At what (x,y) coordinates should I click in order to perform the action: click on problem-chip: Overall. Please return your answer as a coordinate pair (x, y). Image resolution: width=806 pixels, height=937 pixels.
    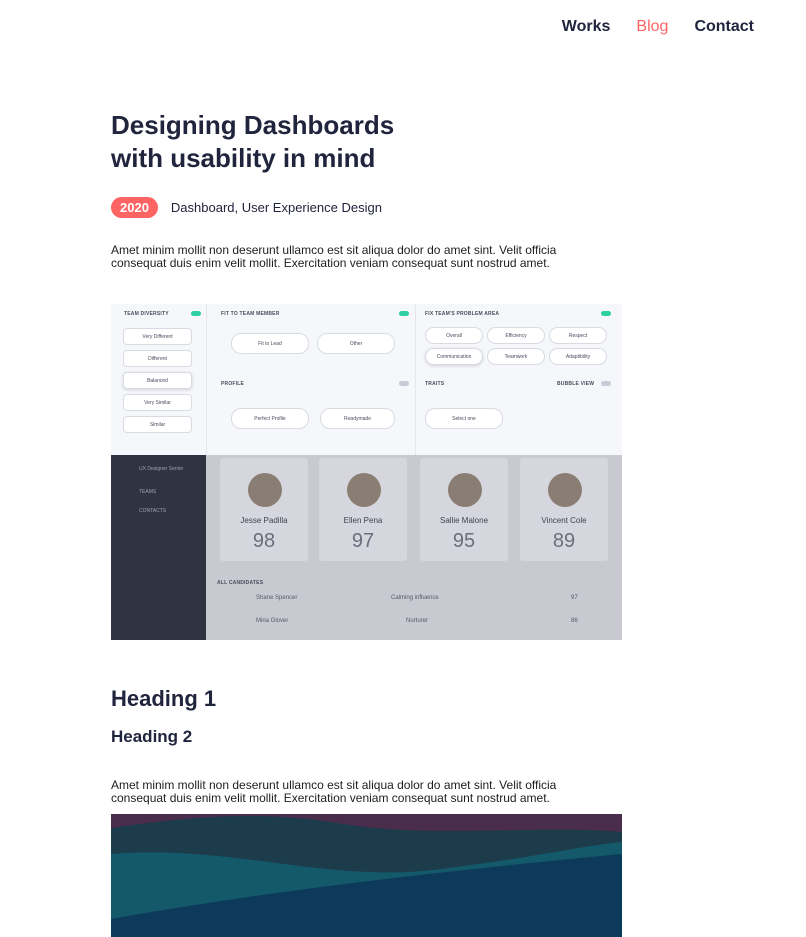
    Looking at the image, I should click on (454, 335).